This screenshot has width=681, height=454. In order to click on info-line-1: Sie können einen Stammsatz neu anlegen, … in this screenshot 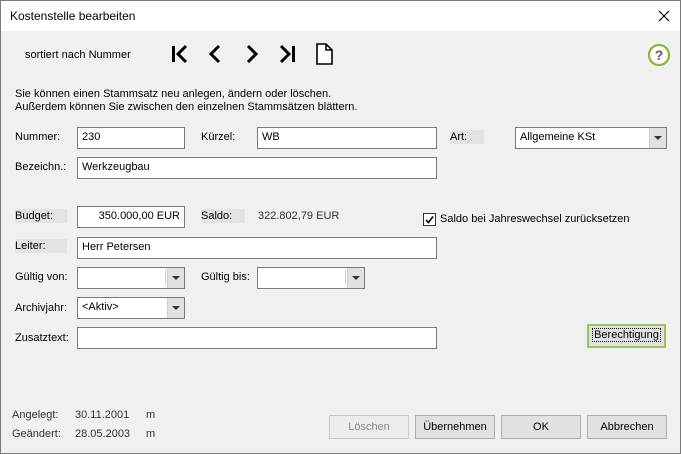, I will do `click(173, 94)`.